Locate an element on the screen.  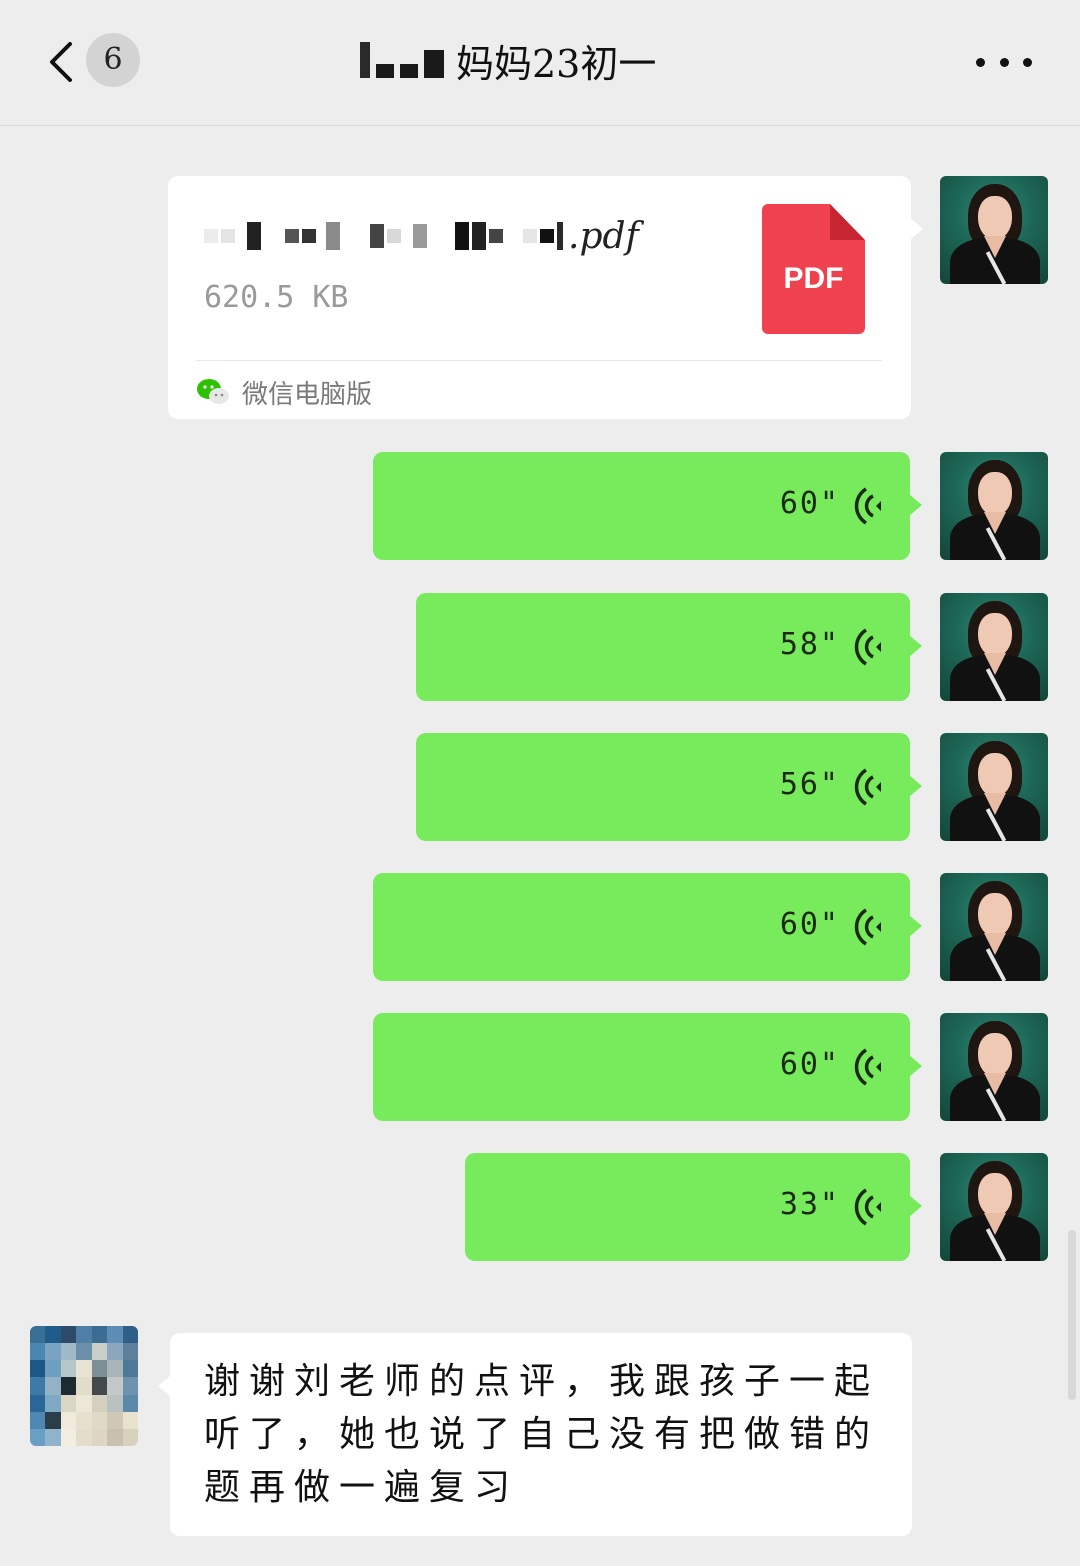
chat-title: 妈妈23初一 is located at coordinates (556, 63).